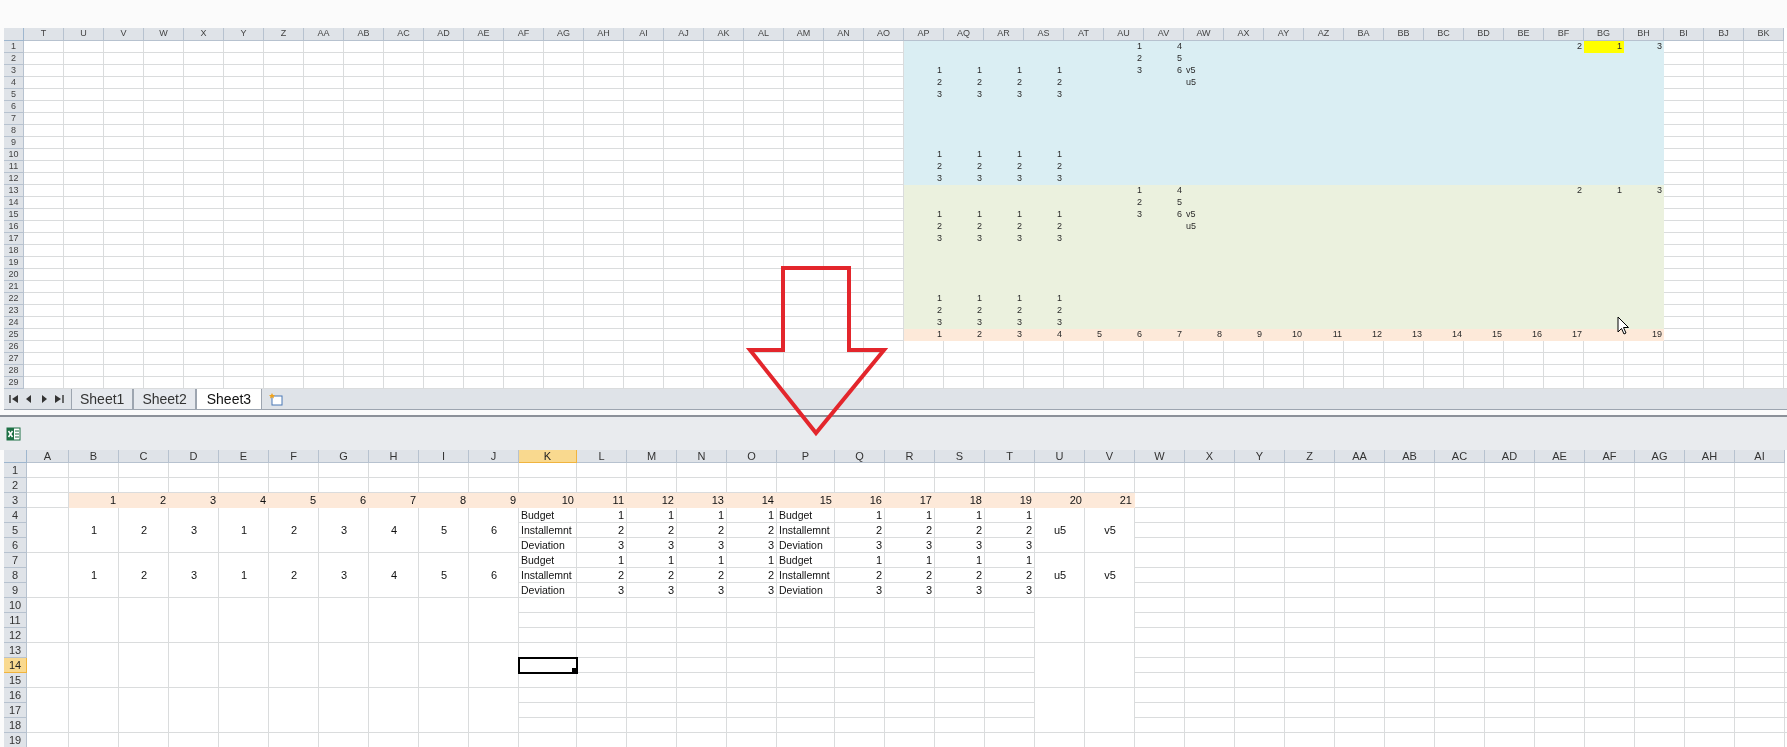 The image size is (1787, 747). Describe the element at coordinates (702, 456) in the screenshot. I see `column-header: N` at that location.